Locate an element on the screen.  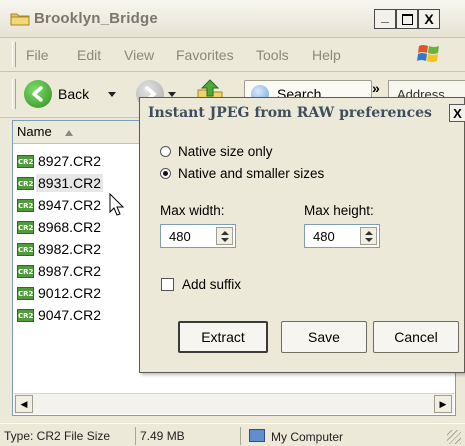
menu-view: View is located at coordinates (139, 55).